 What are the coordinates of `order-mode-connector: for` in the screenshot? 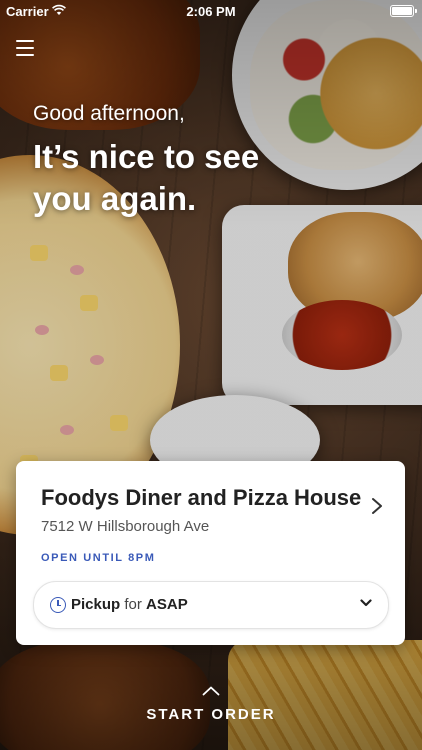 It's located at (133, 604).